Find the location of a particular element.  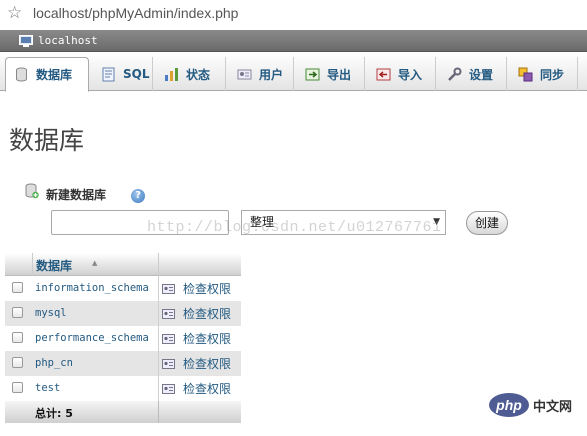

tab-databases: 数据库 is located at coordinates (47, 74).